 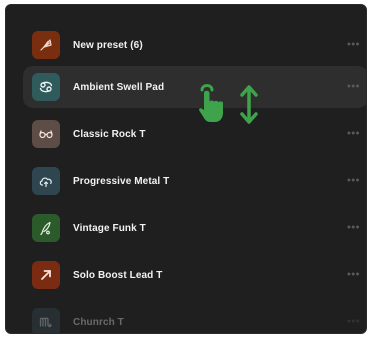 I want to click on preset-row-progressive-metal-t: Progressive Metal T •••, so click(x=194, y=181).